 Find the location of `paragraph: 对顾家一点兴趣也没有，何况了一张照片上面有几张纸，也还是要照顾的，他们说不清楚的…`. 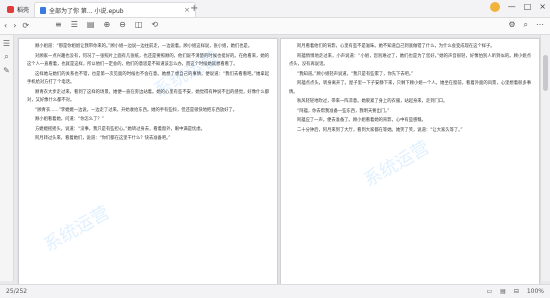

paragraph: 对顾家一点兴趣也没有，何况了一张照片上面有几张纸，也还是要照顾的，他们说不清楚的… is located at coordinates (148, 60).